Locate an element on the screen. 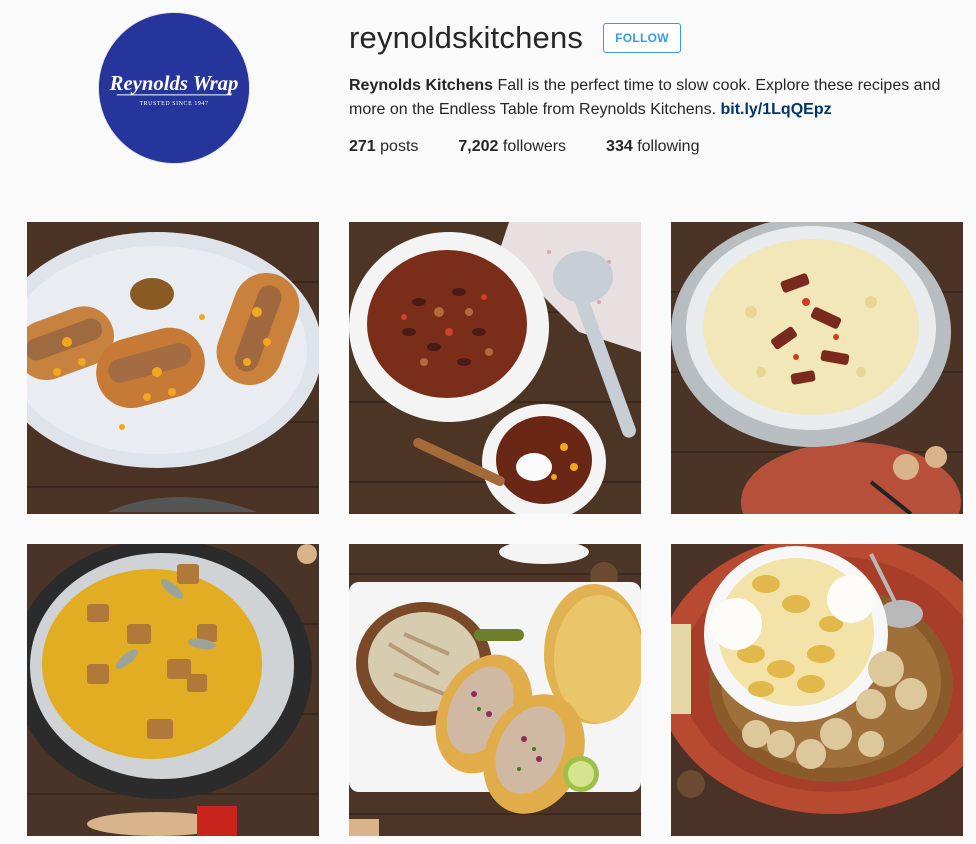 This screenshot has width=976, height=844. post-thumbnail-squash-soup is located at coordinates (173, 690).